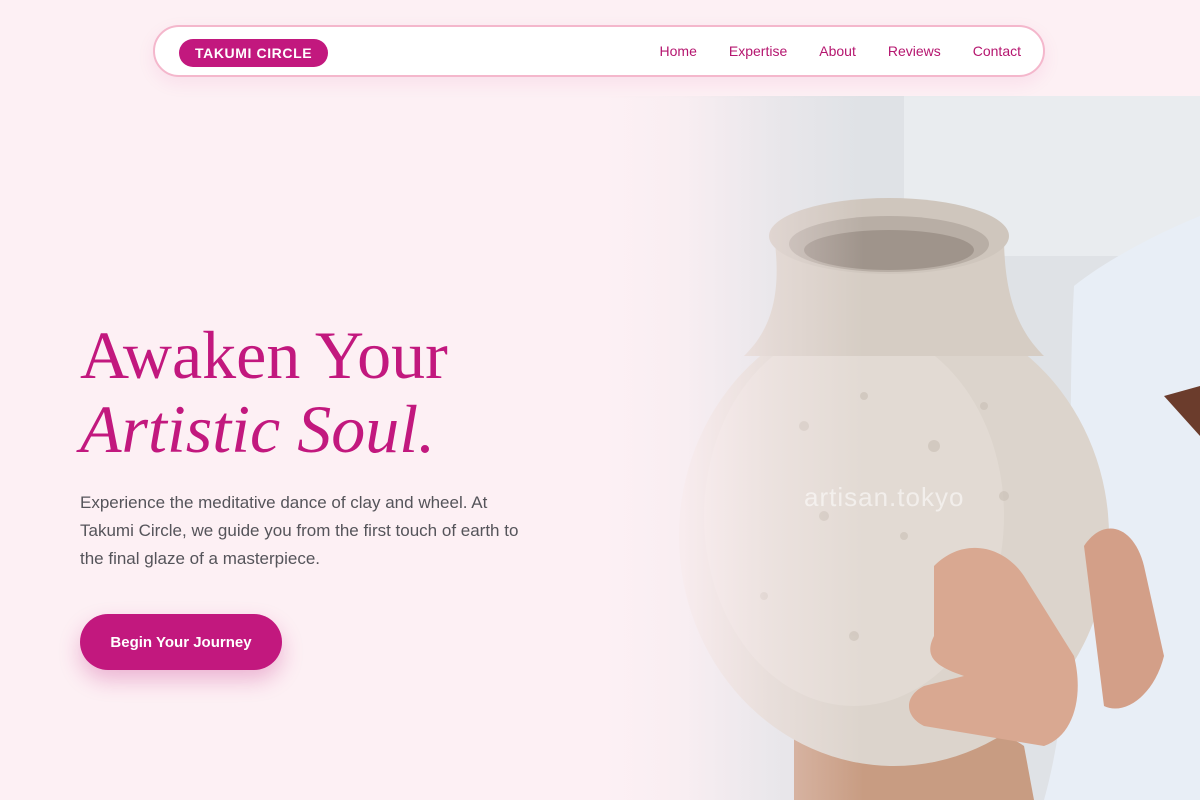  I want to click on nav-link-reviews: Reviews, so click(914, 51).